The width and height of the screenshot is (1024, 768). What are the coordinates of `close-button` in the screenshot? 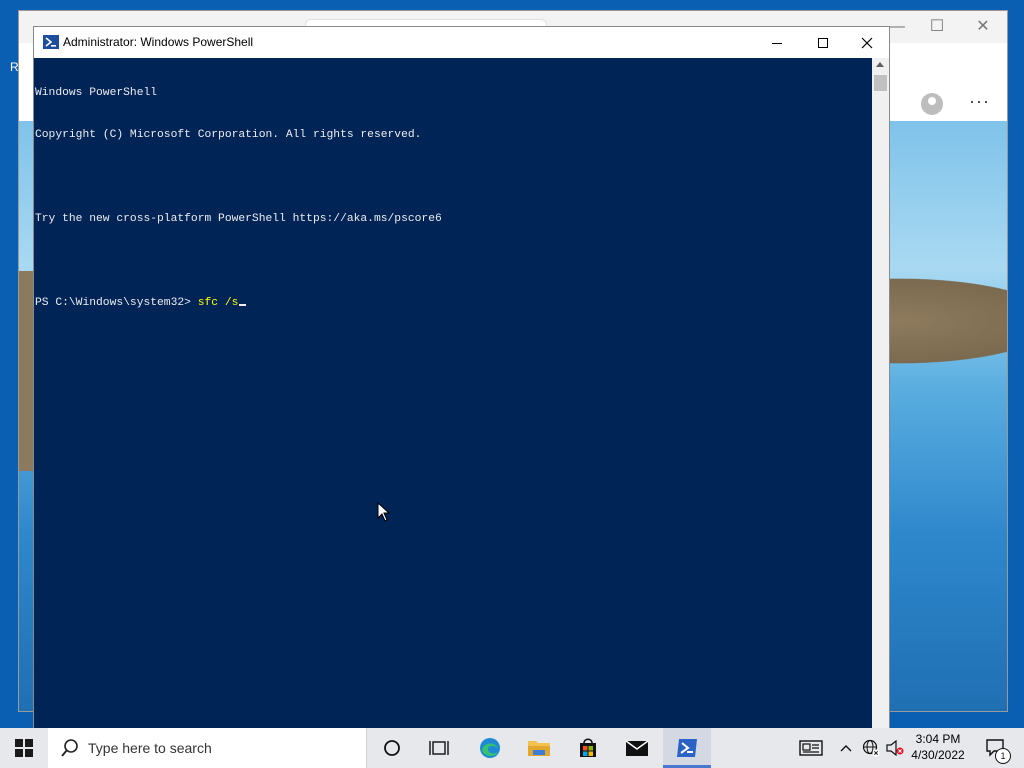 It's located at (867, 42).